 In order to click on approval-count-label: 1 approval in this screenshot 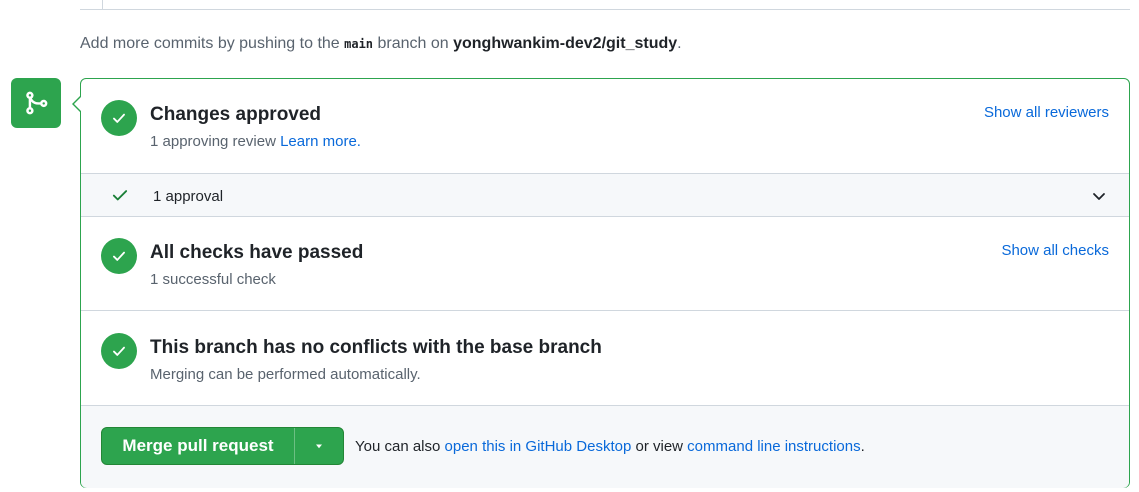, I will do `click(188, 196)`.